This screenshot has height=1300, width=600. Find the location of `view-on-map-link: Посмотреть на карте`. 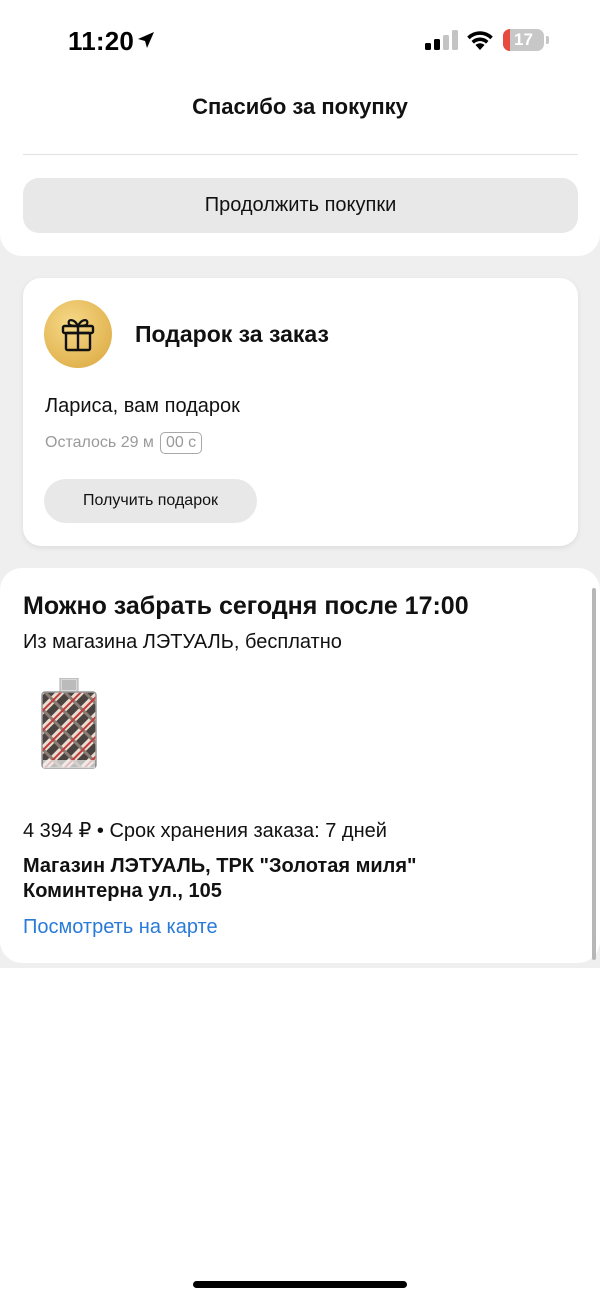

view-on-map-link: Посмотреть на карте is located at coordinates (120, 927).